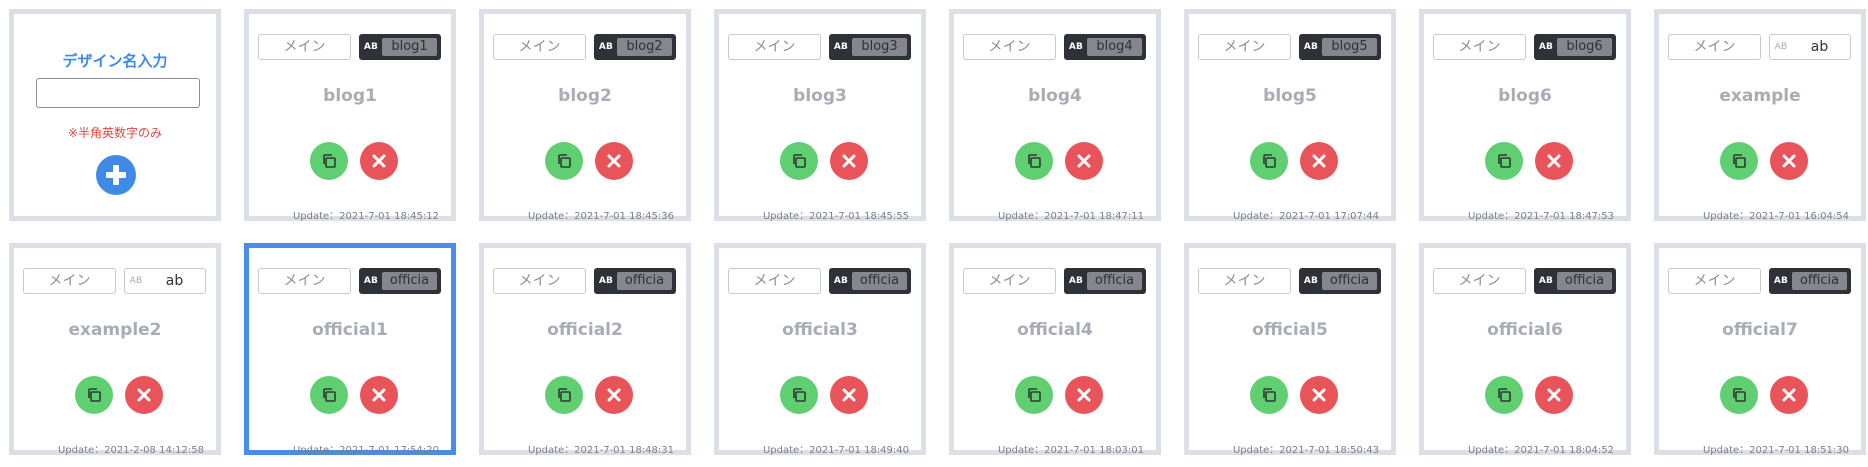  Describe the element at coordinates (1349, 47) in the screenshot. I see `ab-value: blog5` at that location.